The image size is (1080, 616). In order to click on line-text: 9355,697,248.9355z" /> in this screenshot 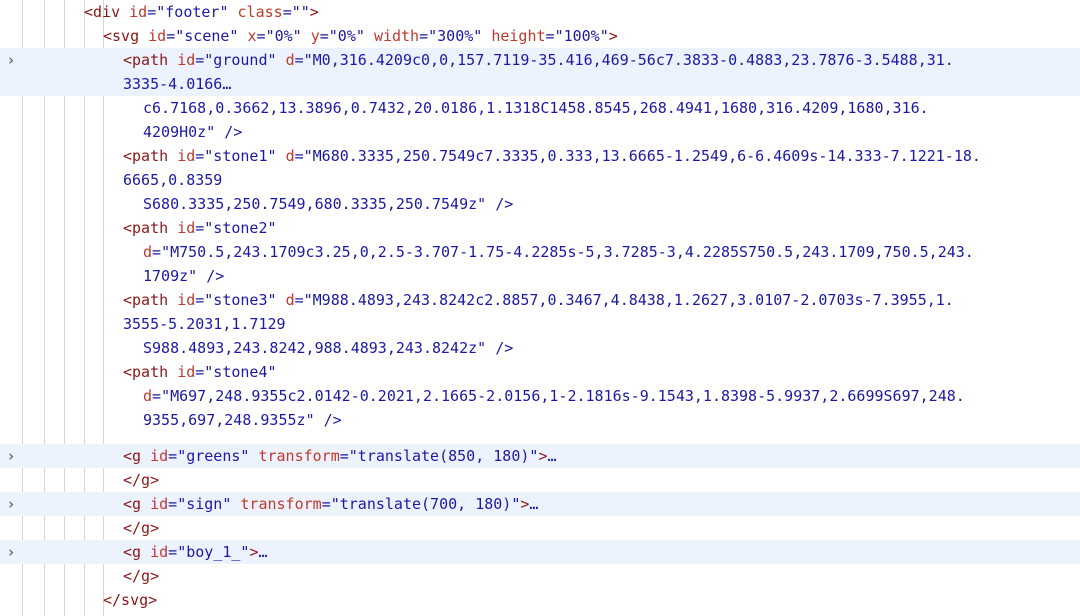, I will do `click(242, 420)`.